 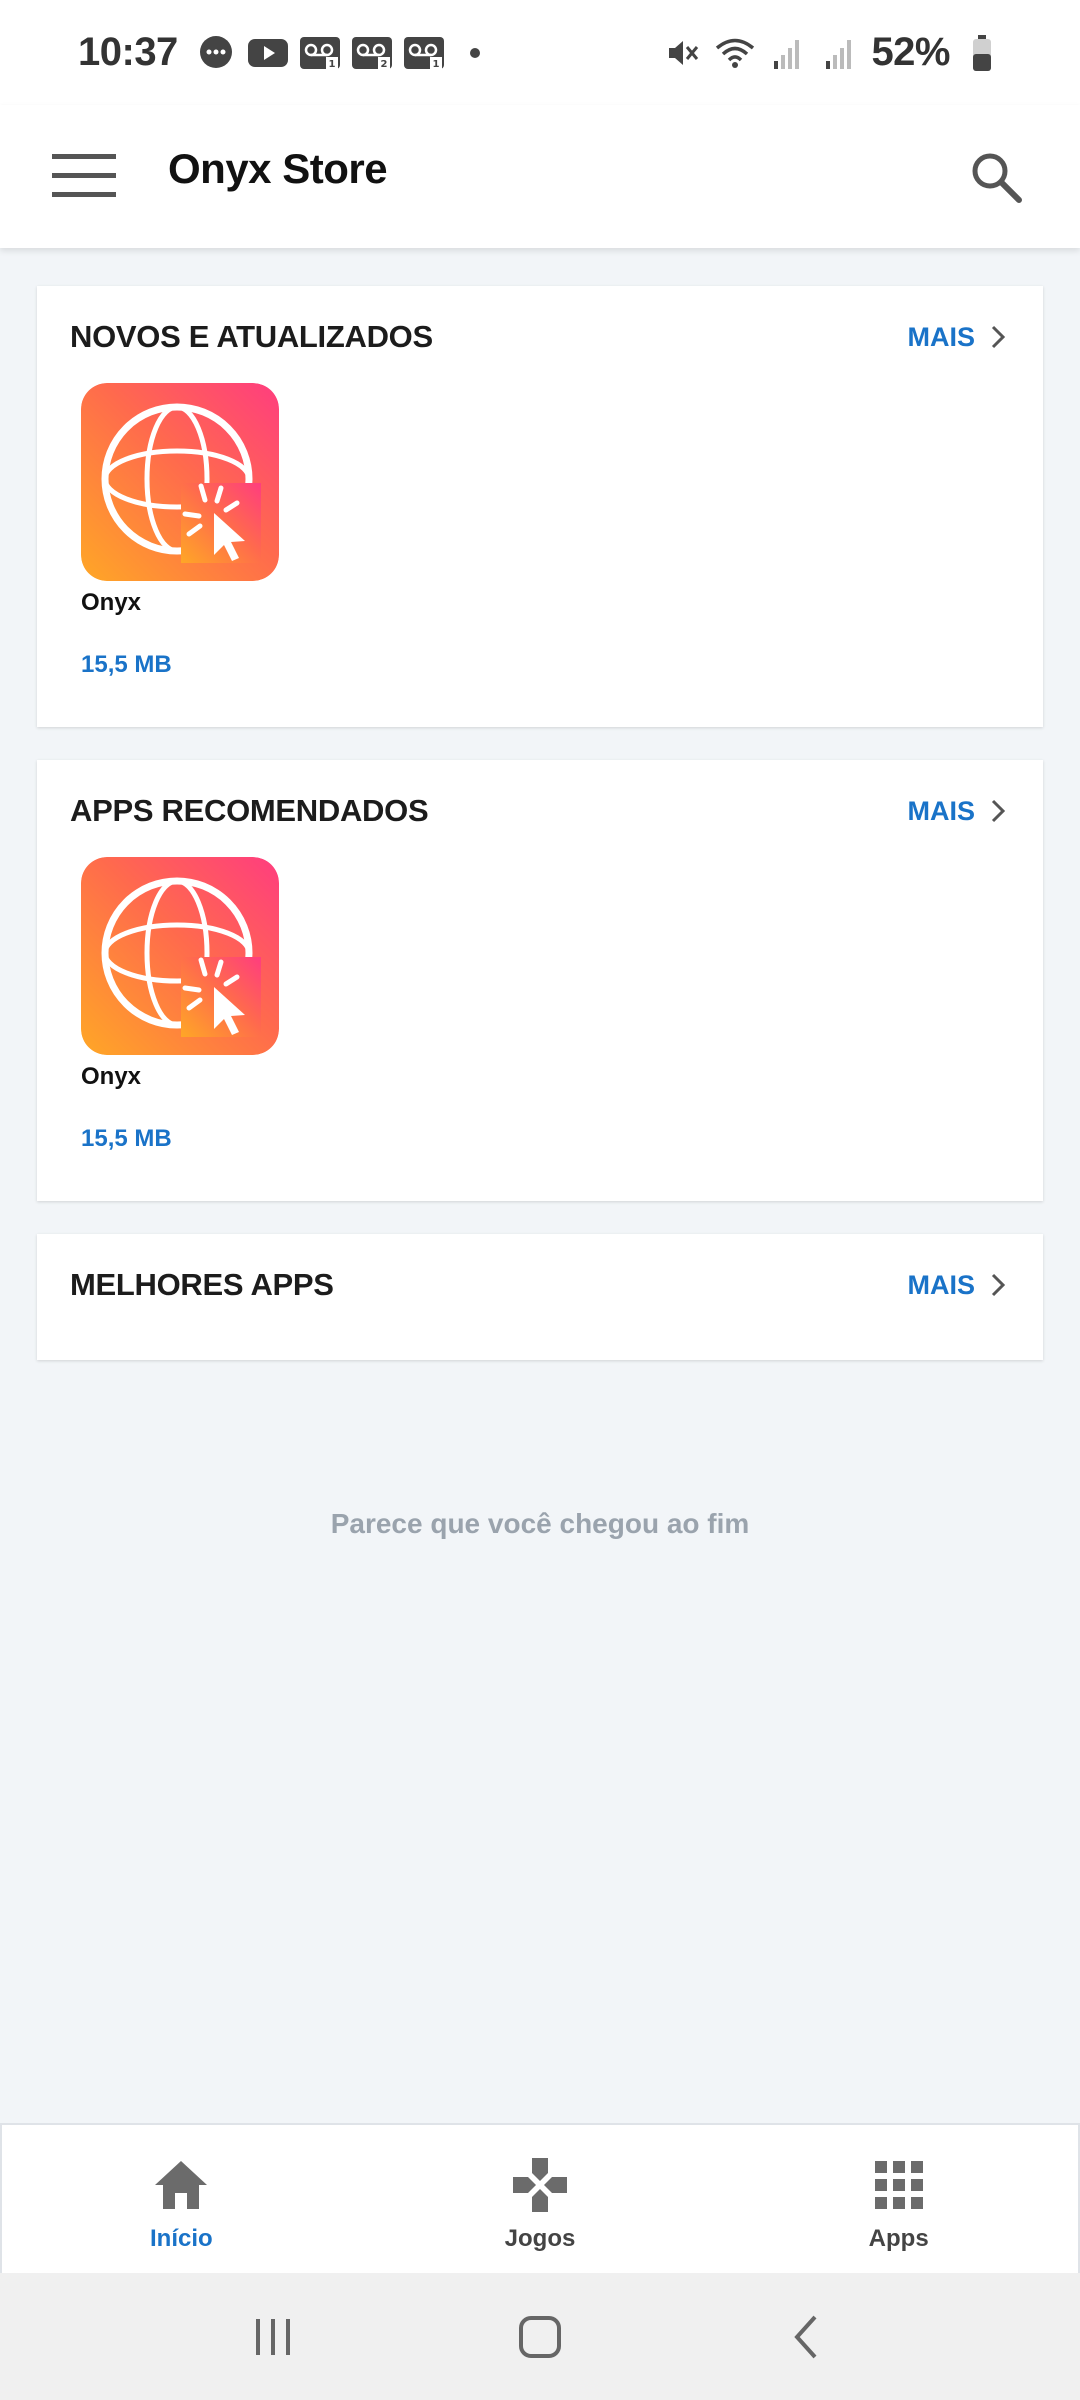 What do you see at coordinates (540, 176) in the screenshot?
I see `app-bar: Onyx Store` at bounding box center [540, 176].